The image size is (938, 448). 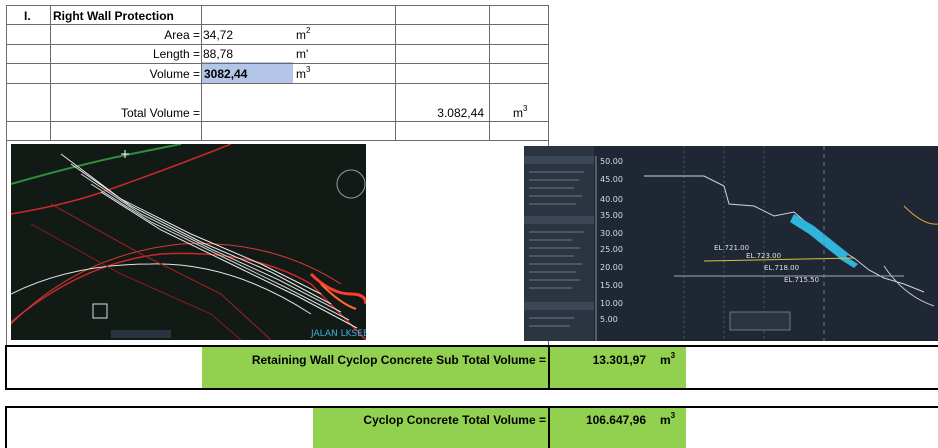 What do you see at coordinates (668, 359) in the screenshot?
I see `subtotal-unit: m3` at bounding box center [668, 359].